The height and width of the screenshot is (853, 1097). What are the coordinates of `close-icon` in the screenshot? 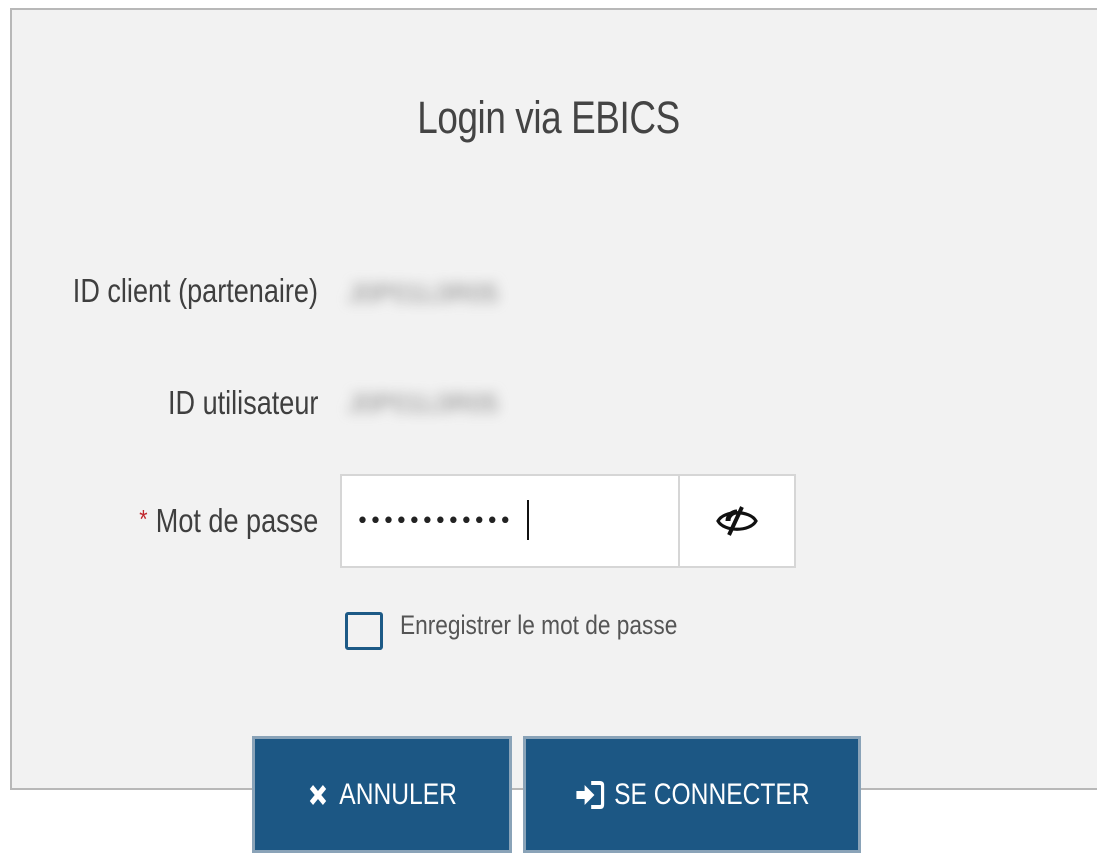 It's located at (318, 794).